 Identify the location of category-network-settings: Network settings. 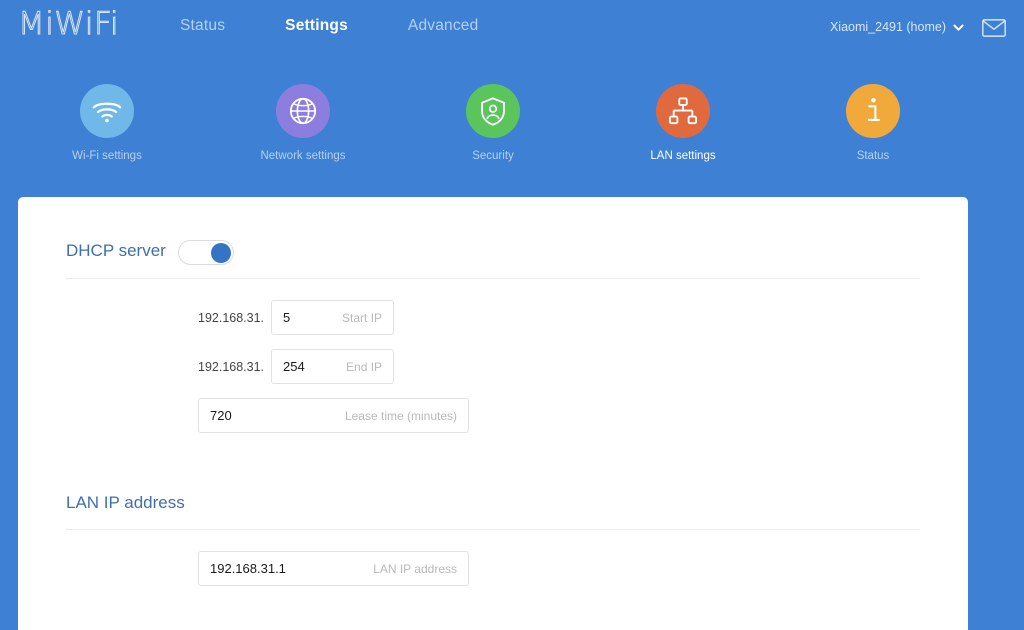
(303, 123).